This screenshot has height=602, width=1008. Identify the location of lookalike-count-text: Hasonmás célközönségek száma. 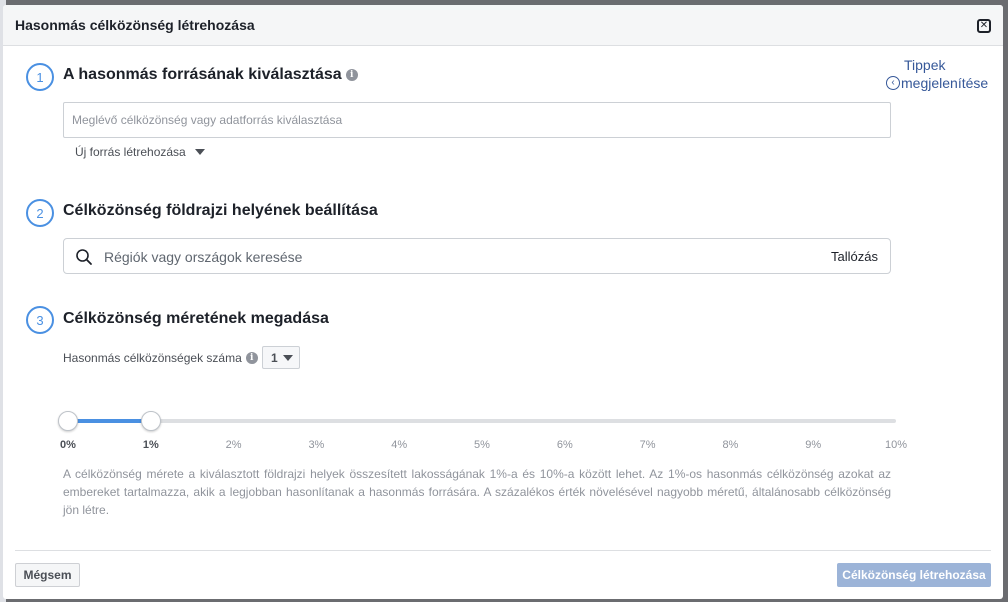
(152, 358).